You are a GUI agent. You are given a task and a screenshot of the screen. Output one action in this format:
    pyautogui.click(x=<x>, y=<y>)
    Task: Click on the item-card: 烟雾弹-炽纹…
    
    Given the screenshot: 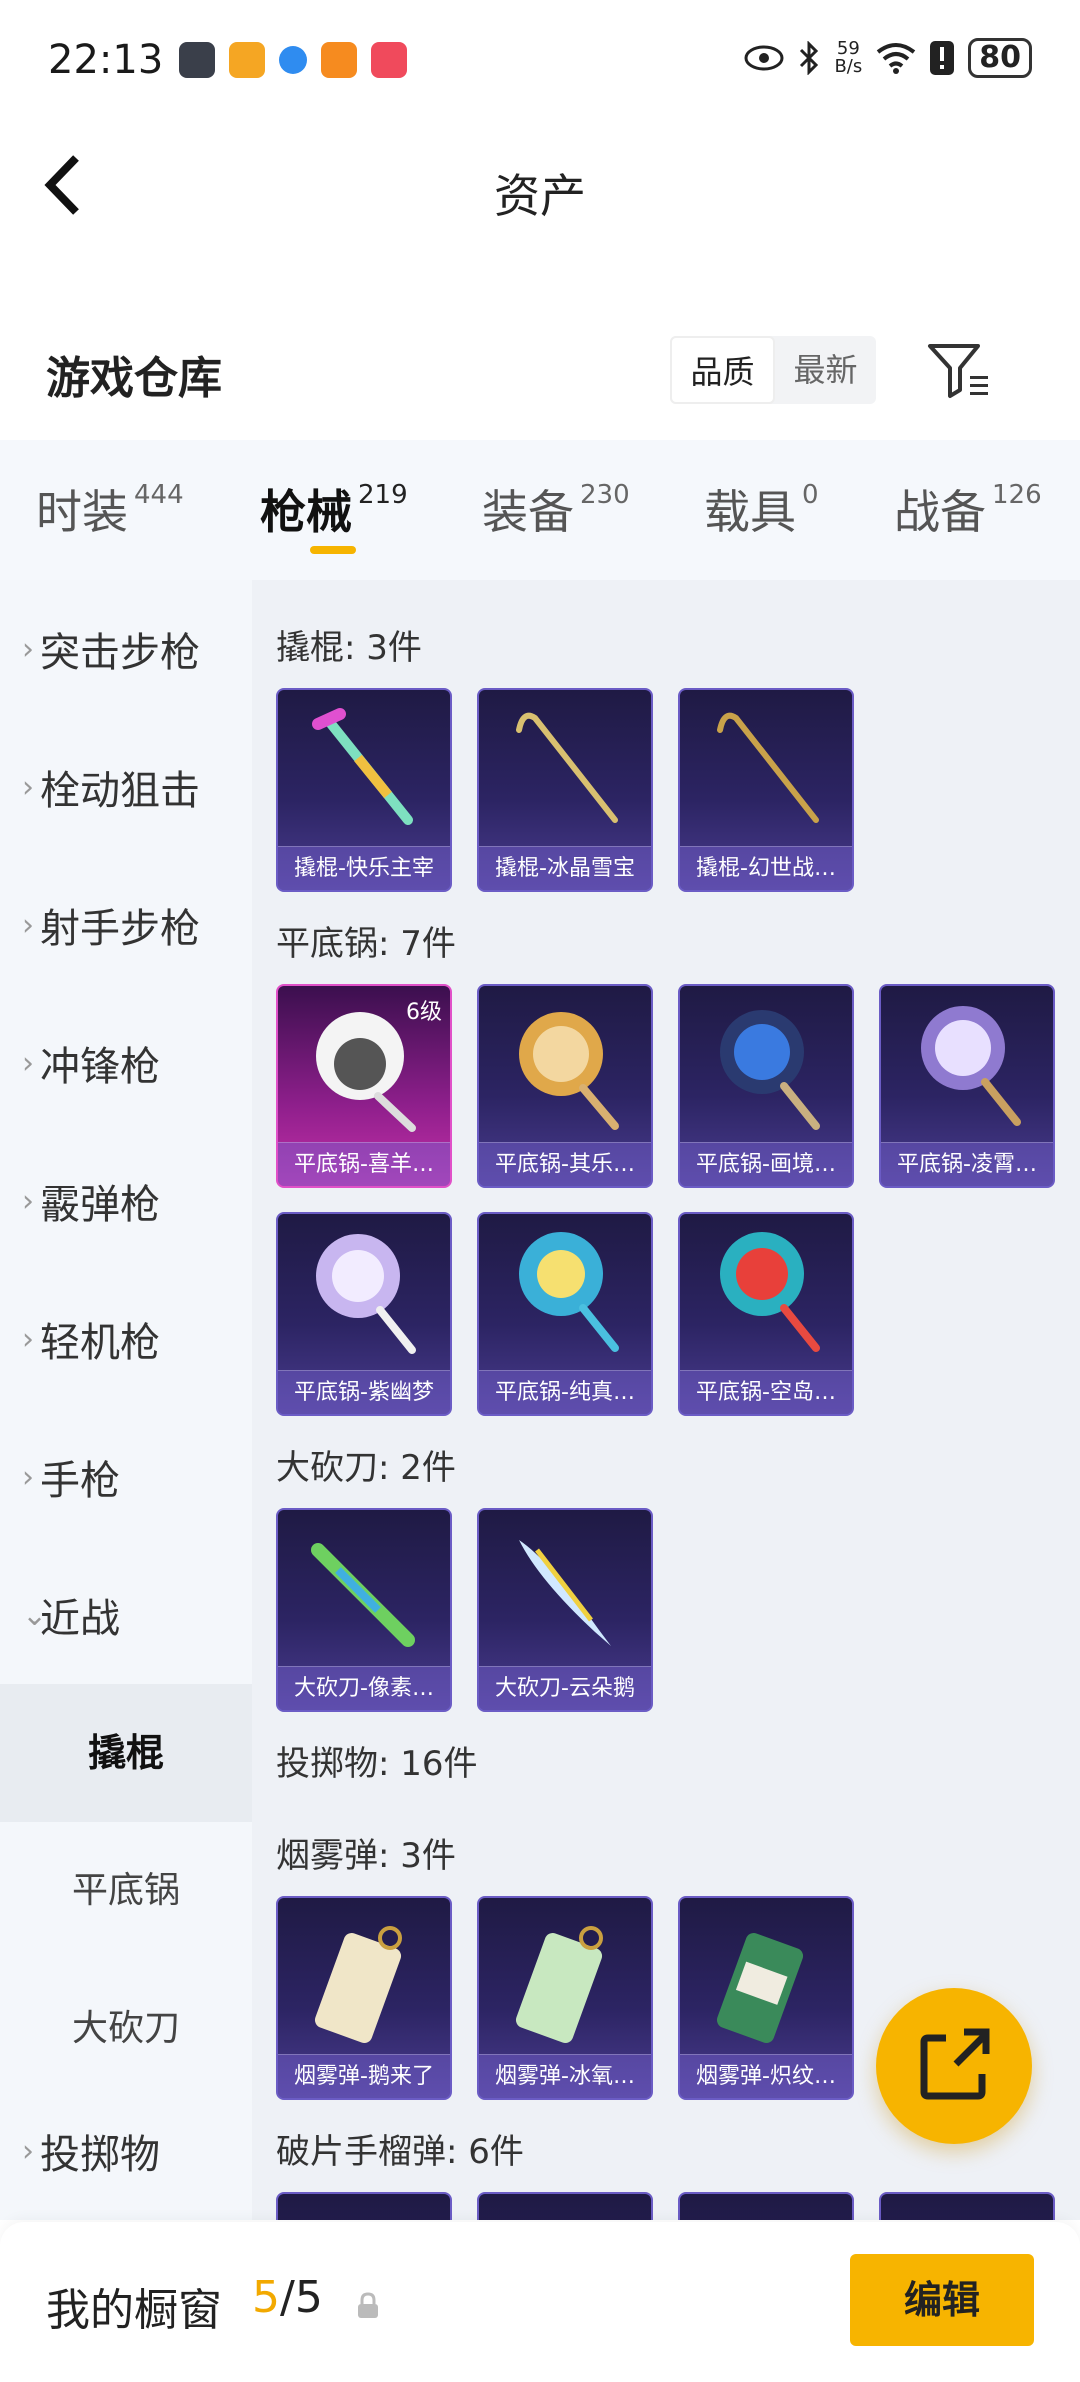 What is the action you would take?
    pyautogui.click(x=766, y=1998)
    